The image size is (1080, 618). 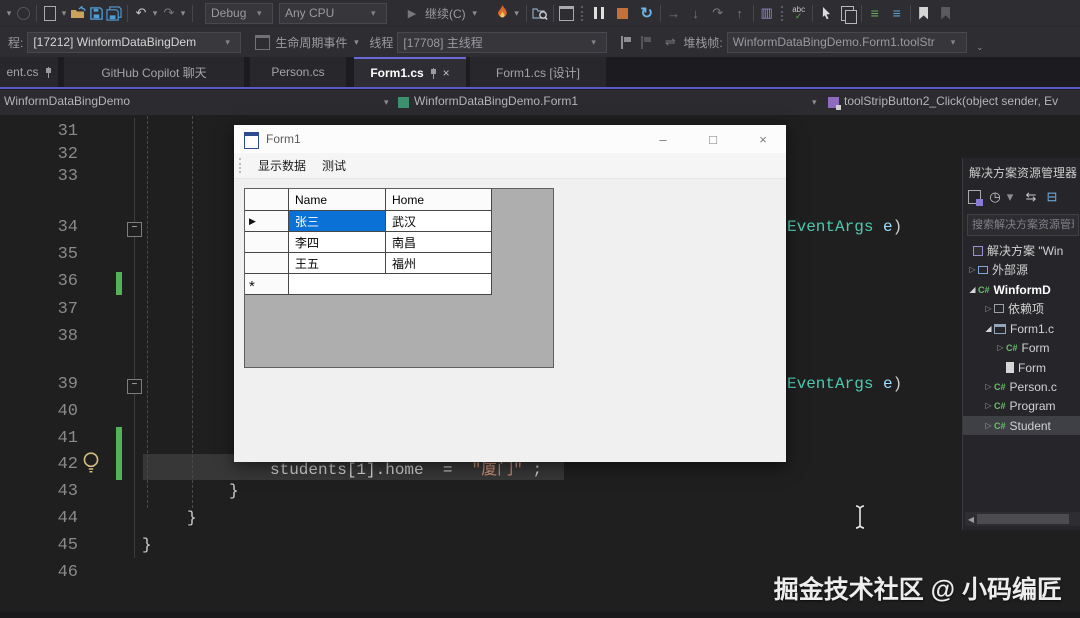 I want to click on new-file-caret-icon: ▾, so click(x=64, y=13).